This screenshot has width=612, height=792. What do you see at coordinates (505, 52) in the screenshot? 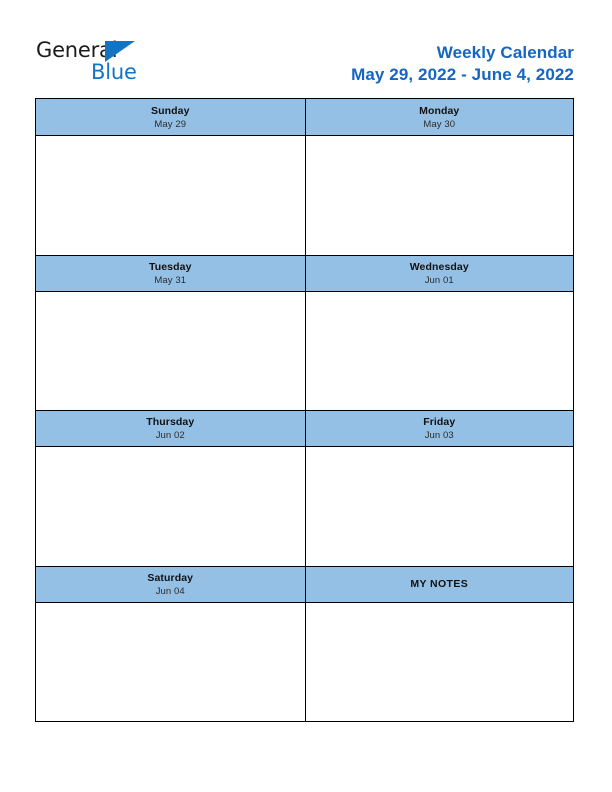
I see `page-title: Weekly Calendar` at bounding box center [505, 52].